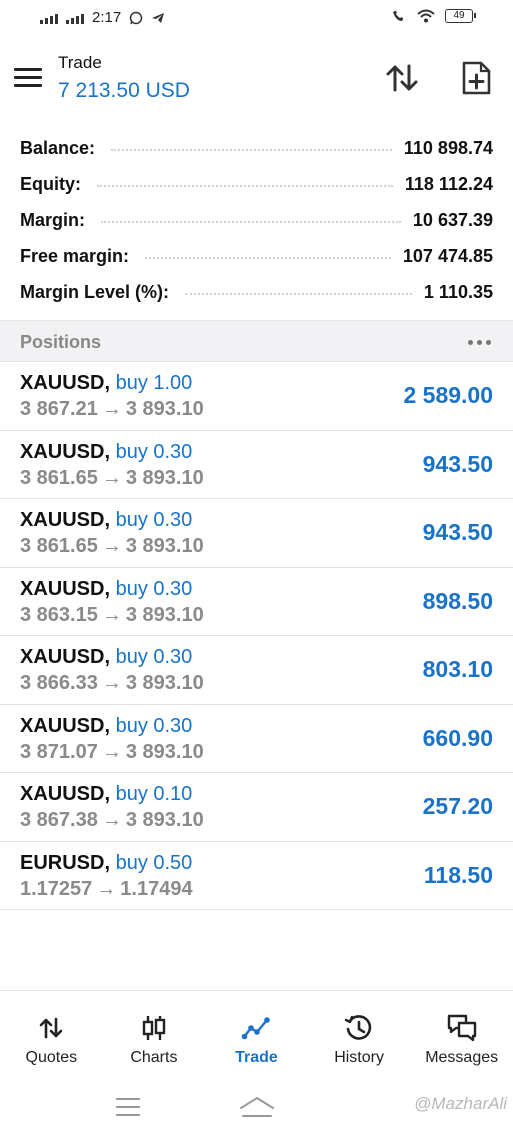 The width and height of the screenshot is (513, 1138). What do you see at coordinates (50, 183) in the screenshot?
I see `equity-label: Equity:` at bounding box center [50, 183].